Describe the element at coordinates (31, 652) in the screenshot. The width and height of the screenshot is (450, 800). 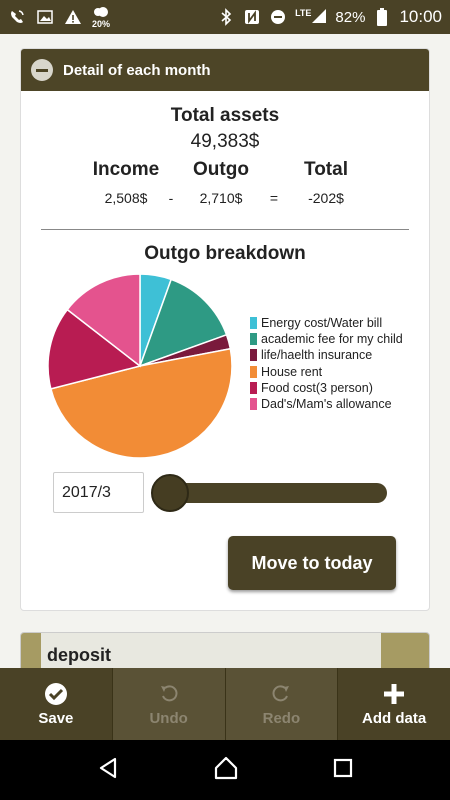
I see `deposit-accent` at that location.